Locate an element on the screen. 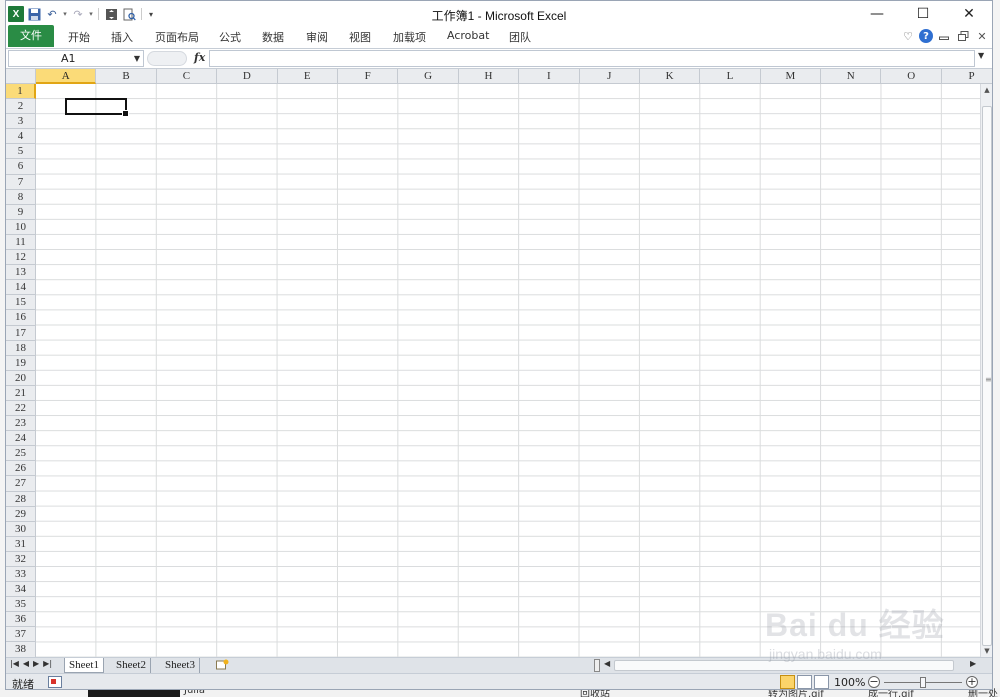  row-header-29: 29 is located at coordinates (21, 514).